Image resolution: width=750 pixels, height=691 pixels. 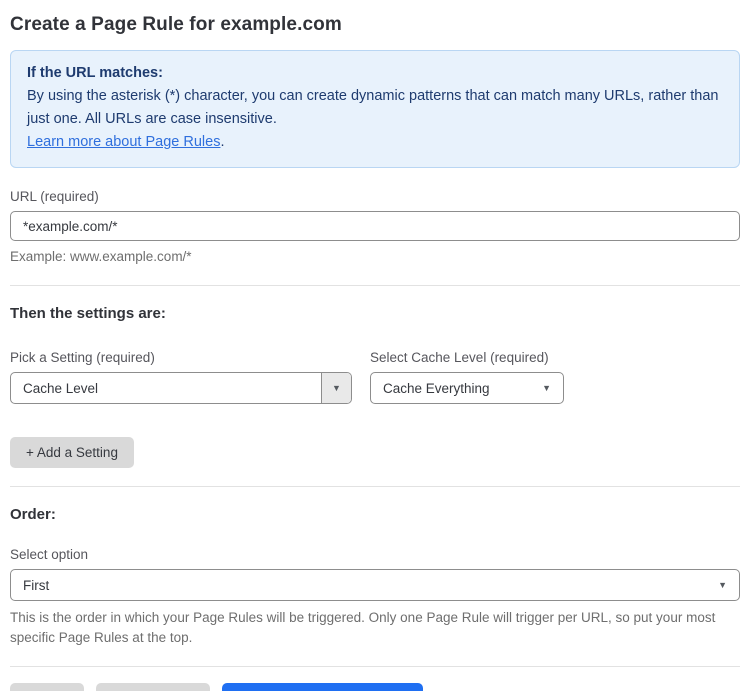 What do you see at coordinates (375, 226) in the screenshot?
I see `url-input` at bounding box center [375, 226].